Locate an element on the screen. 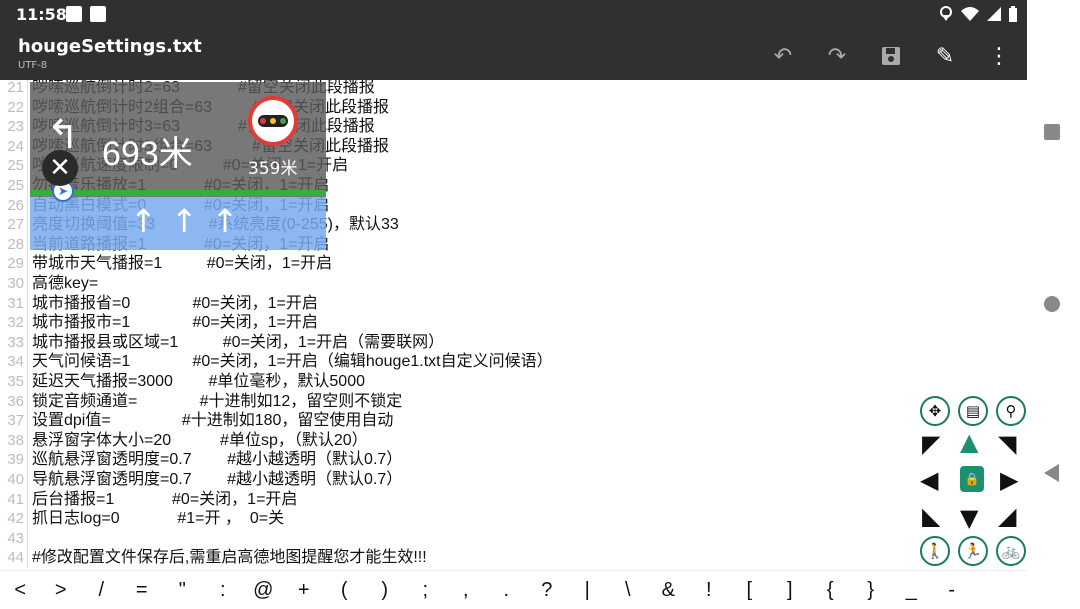 Image resolution: width=1080 pixels, height=609 pixels. editor-line: 34 天气问候语=1 #0=关闭，1=开启（编辑houge1.txt自定义问候语） is located at coordinates (513, 362).